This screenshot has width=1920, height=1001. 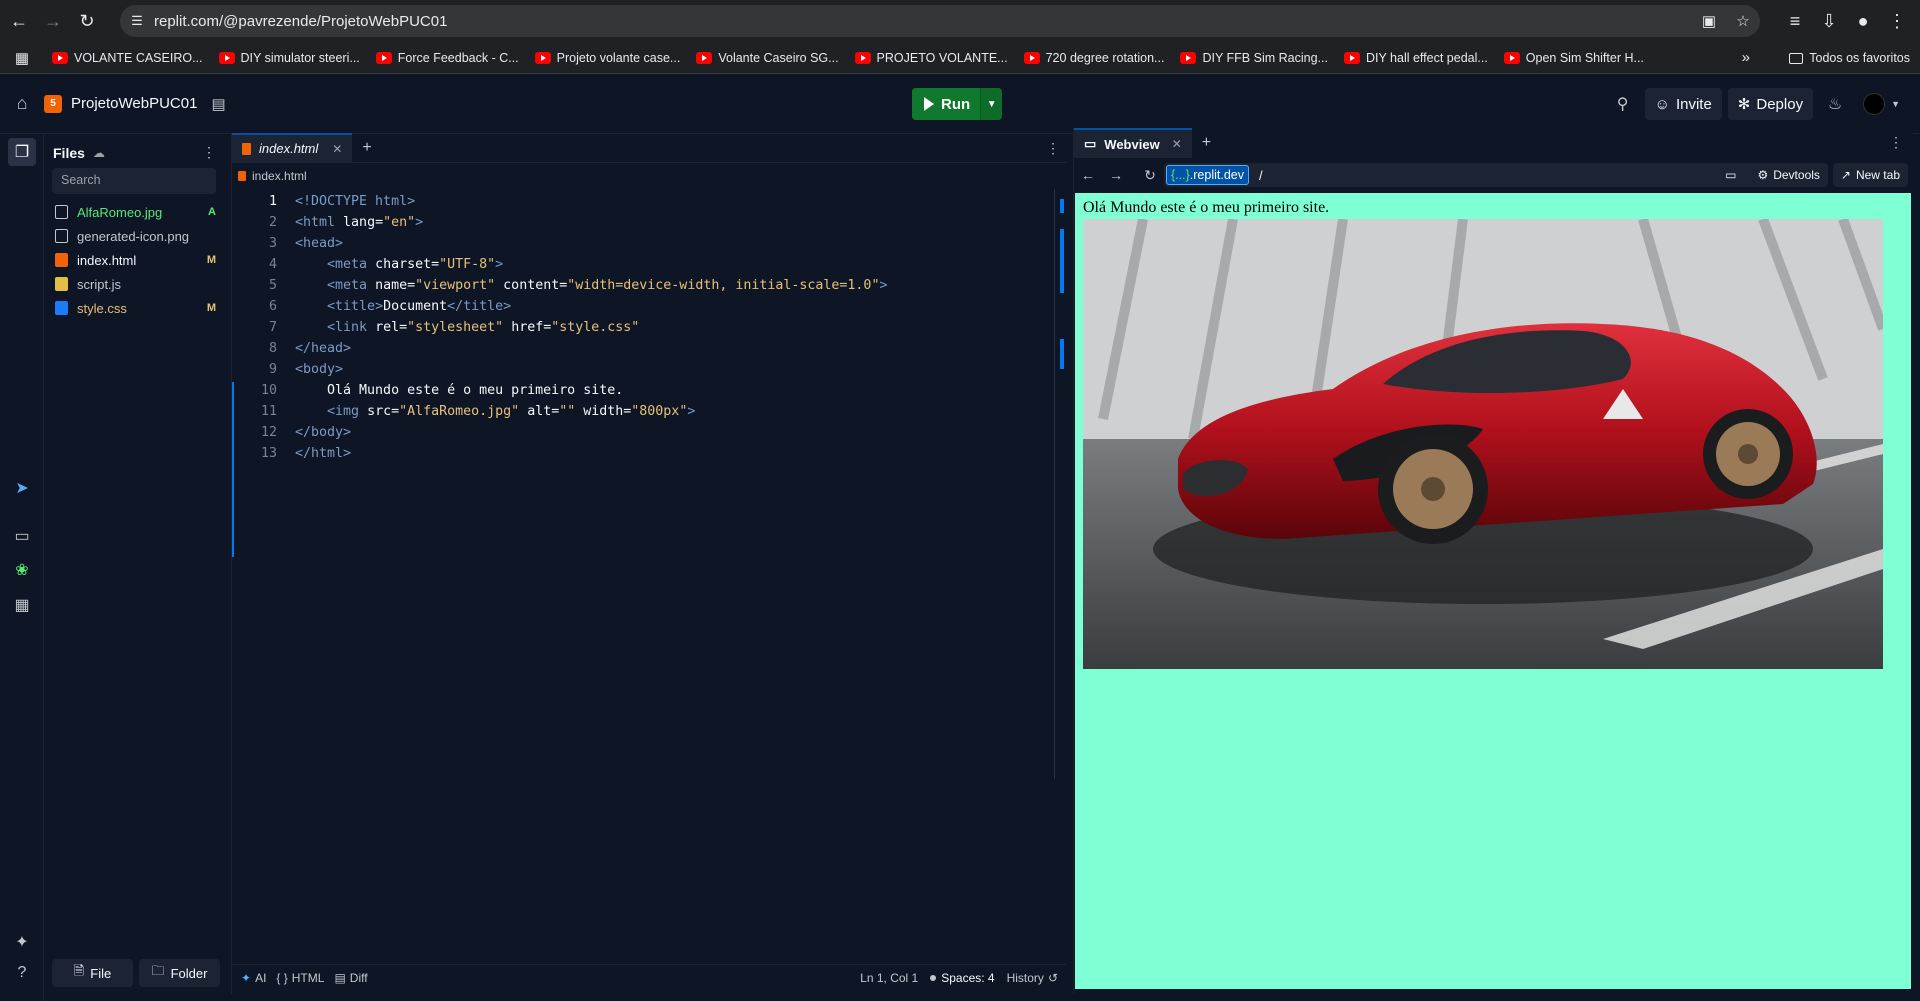 I want to click on language-mode: { } HTML, so click(x=300, y=978).